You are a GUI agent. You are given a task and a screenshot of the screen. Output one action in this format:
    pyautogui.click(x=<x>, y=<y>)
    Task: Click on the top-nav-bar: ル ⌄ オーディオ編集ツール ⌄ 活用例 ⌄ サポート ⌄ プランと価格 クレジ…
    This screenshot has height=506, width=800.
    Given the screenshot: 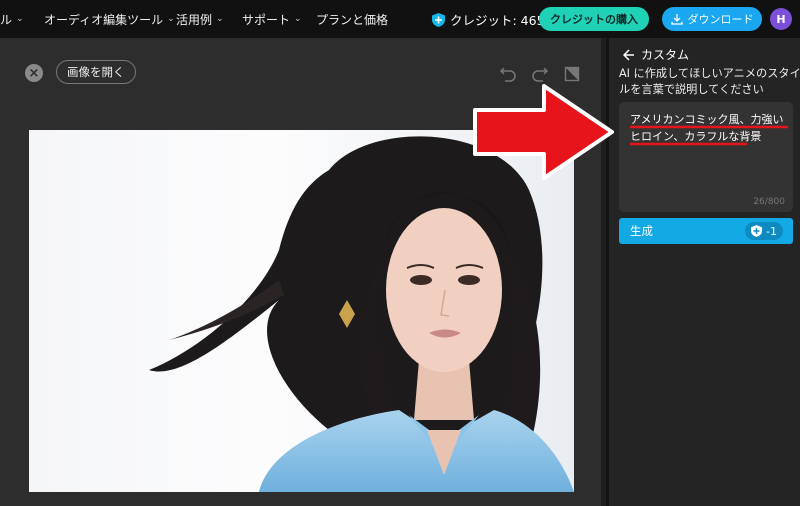 What is the action you would take?
    pyautogui.click(x=400, y=19)
    